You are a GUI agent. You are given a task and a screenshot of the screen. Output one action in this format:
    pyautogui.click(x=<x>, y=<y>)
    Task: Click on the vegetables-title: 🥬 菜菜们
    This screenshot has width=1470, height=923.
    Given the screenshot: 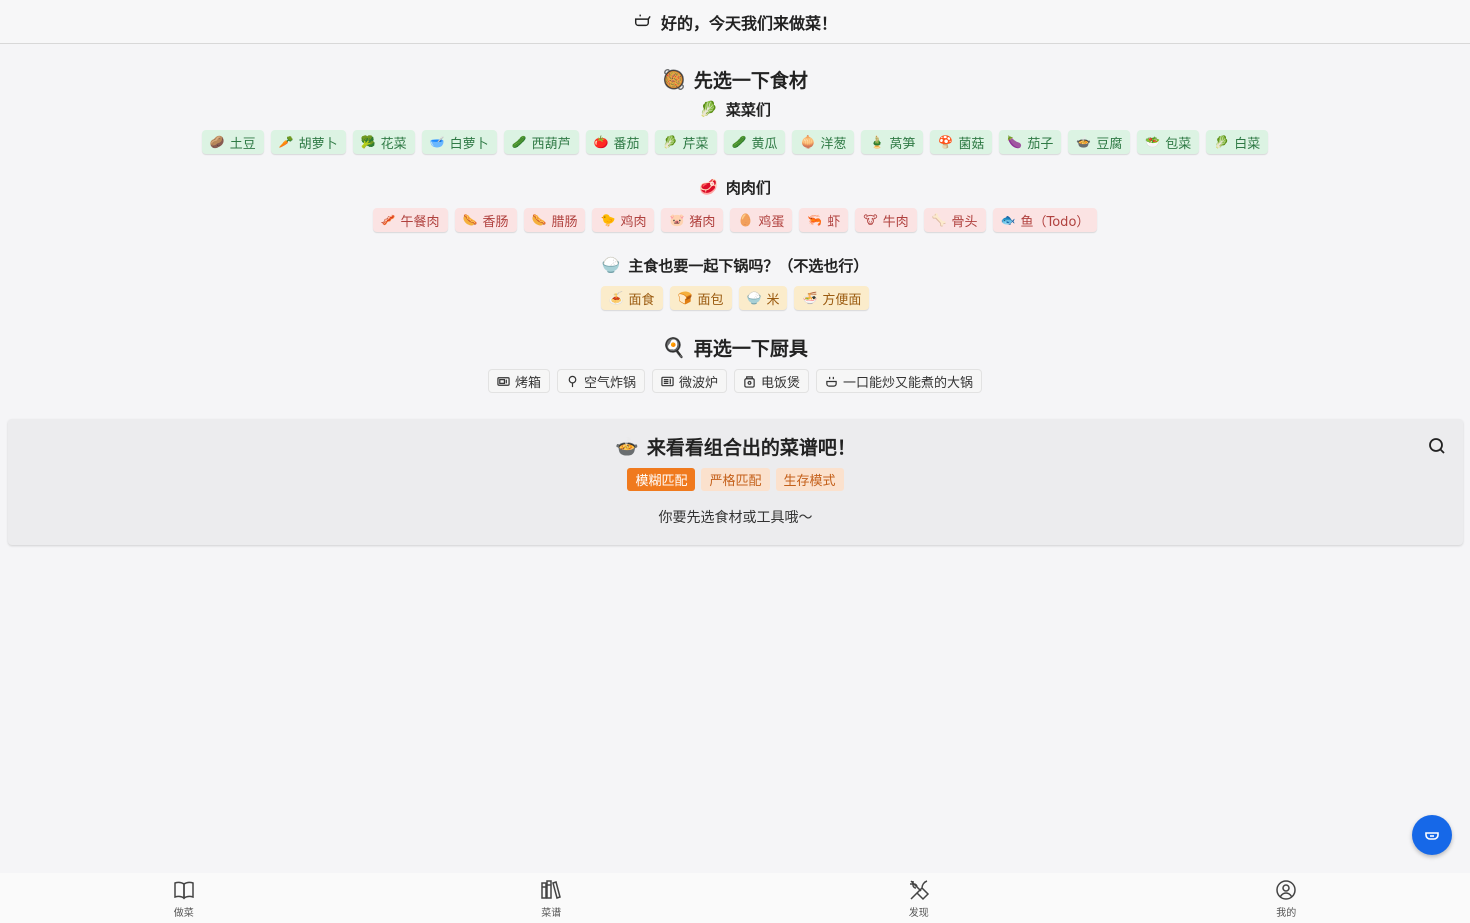 What is the action you would take?
    pyautogui.click(x=735, y=109)
    